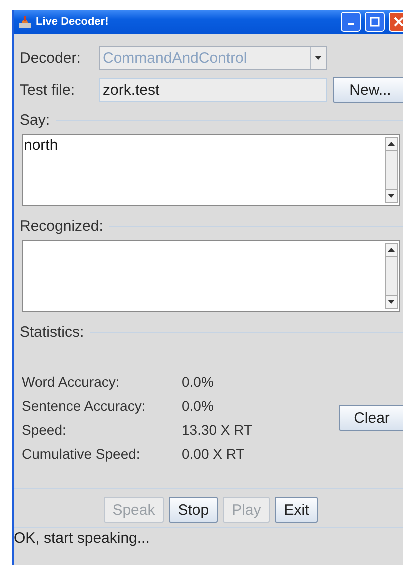 This screenshot has width=403, height=565. What do you see at coordinates (351, 22) in the screenshot?
I see `minimize-button` at bounding box center [351, 22].